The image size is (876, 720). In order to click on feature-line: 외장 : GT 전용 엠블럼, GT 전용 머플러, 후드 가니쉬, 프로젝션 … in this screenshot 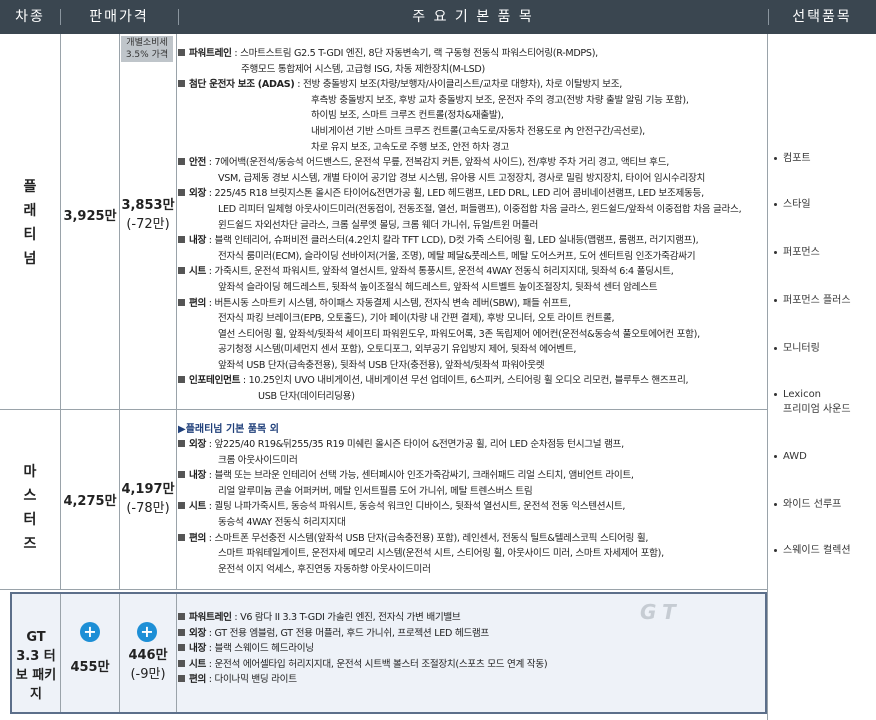, I will do `click(362, 634)`.